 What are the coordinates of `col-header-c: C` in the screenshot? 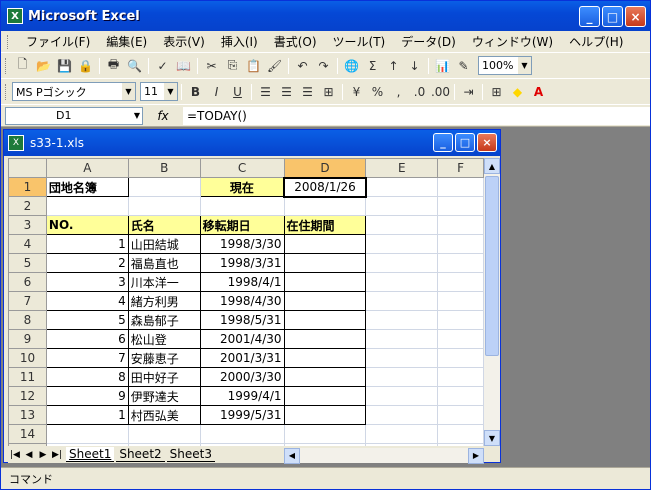 It's located at (242, 168).